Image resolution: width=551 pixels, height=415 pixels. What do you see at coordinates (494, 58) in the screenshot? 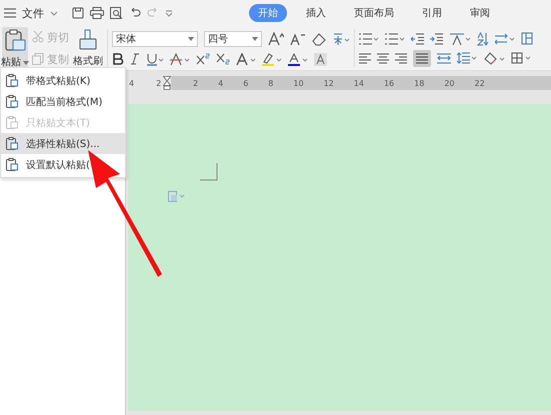
I see `shading-bucket-icon` at bounding box center [494, 58].